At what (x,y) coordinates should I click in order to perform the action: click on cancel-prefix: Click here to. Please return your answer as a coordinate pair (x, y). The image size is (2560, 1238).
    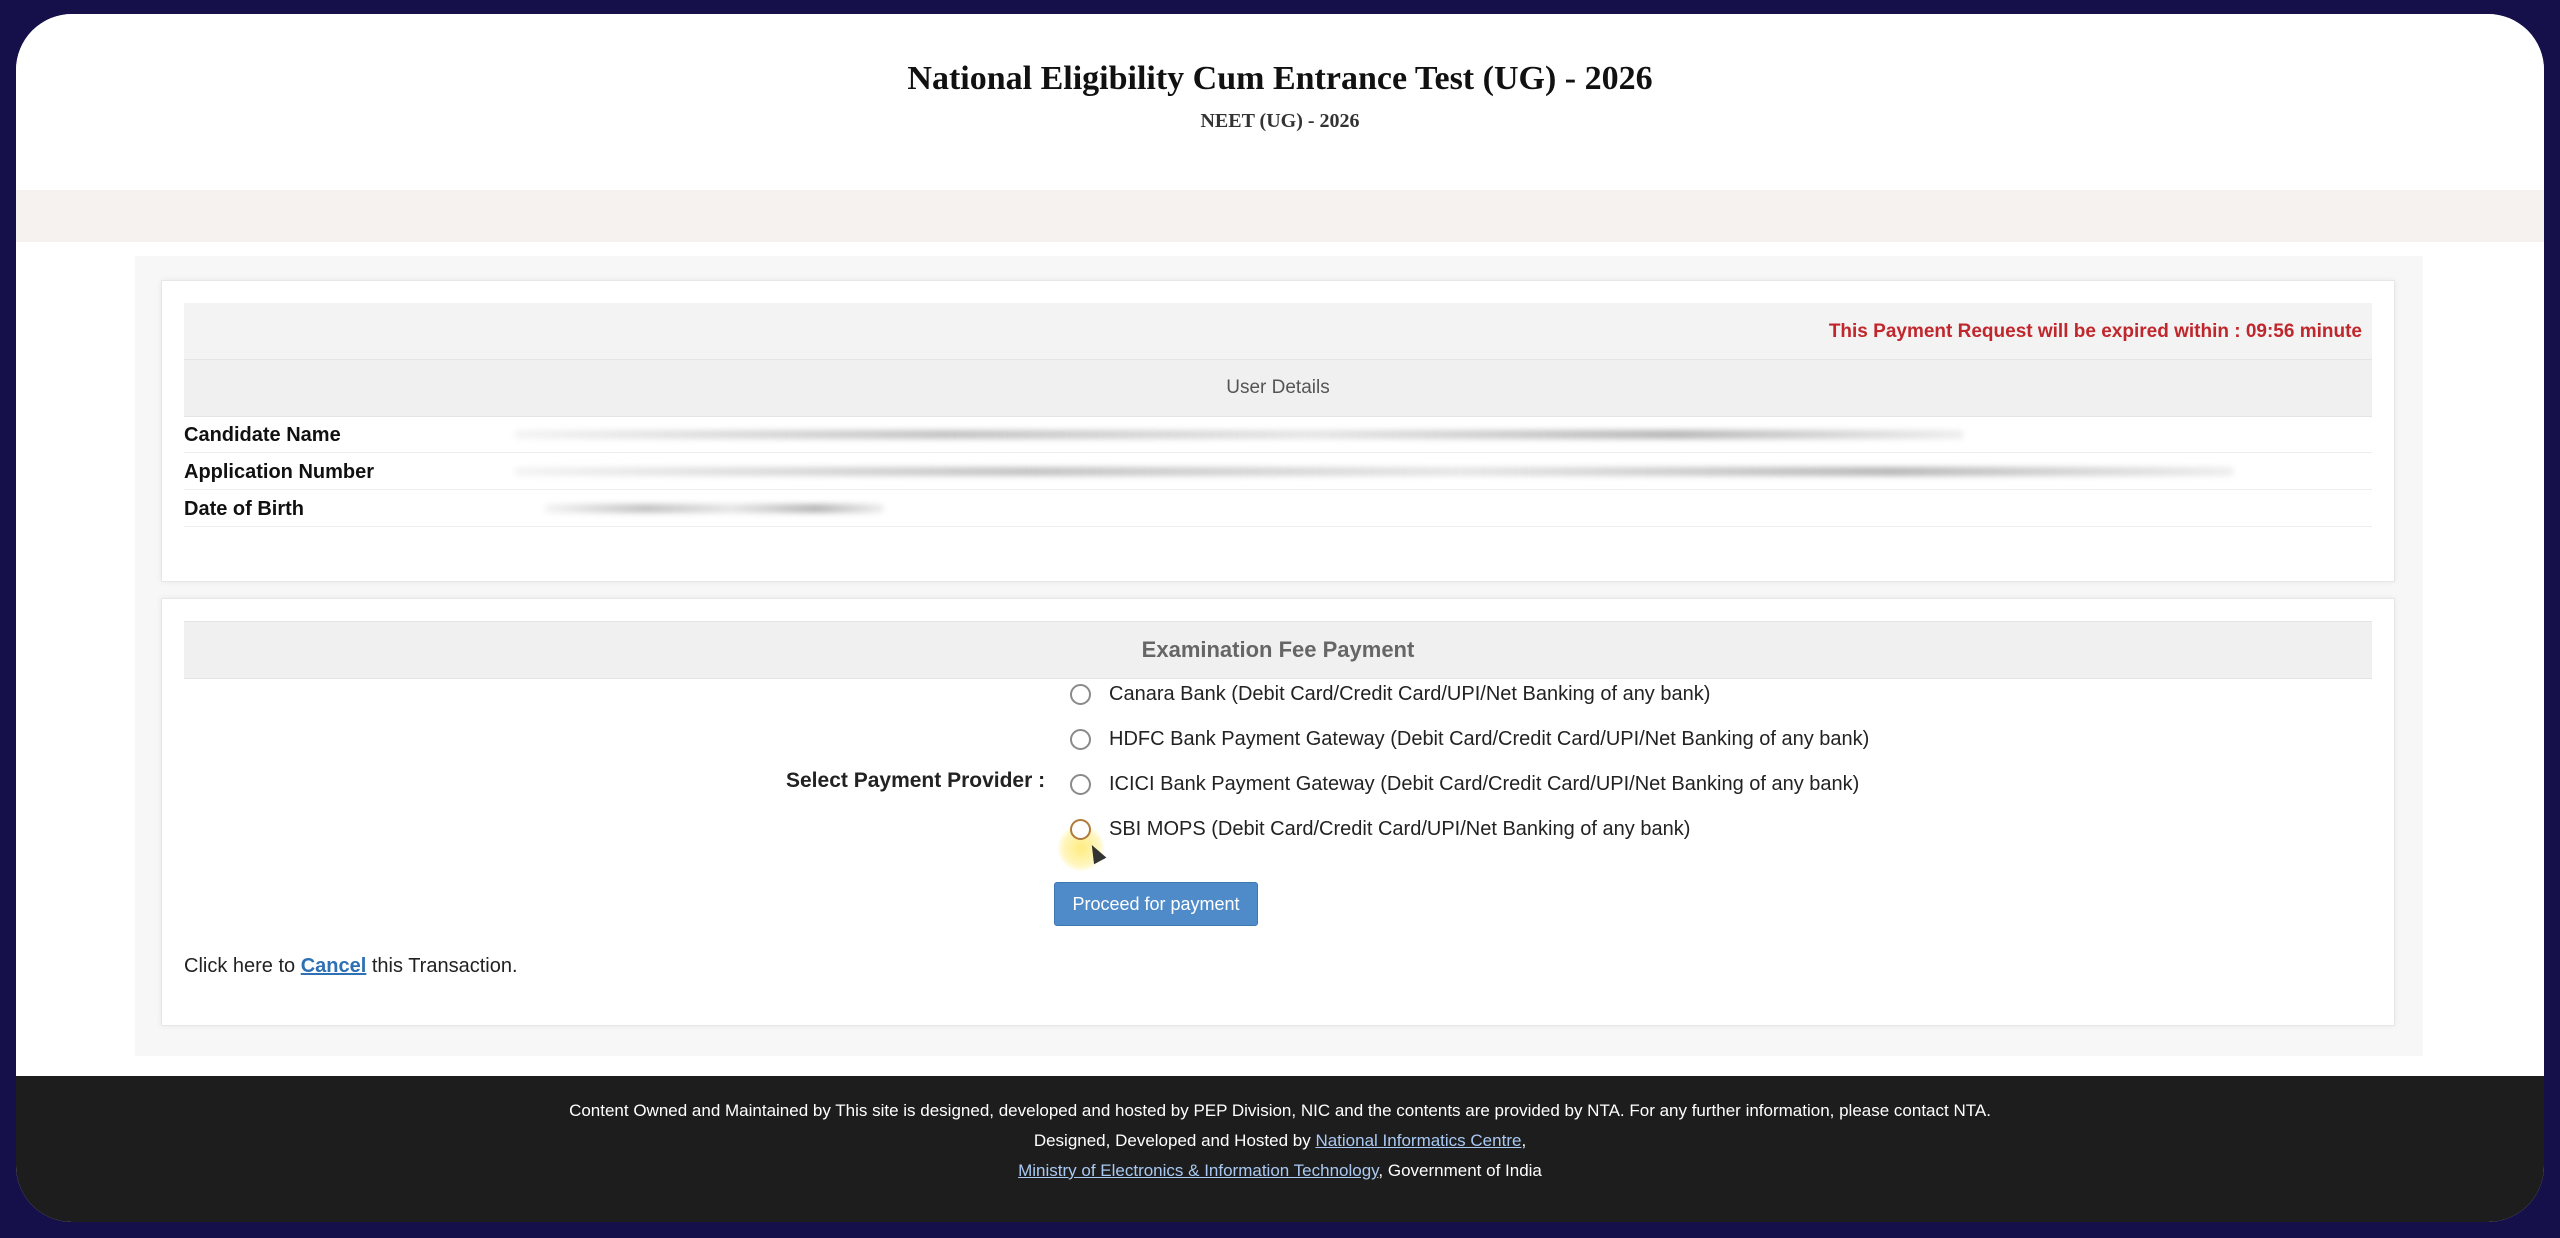
    Looking at the image, I should click on (242, 966).